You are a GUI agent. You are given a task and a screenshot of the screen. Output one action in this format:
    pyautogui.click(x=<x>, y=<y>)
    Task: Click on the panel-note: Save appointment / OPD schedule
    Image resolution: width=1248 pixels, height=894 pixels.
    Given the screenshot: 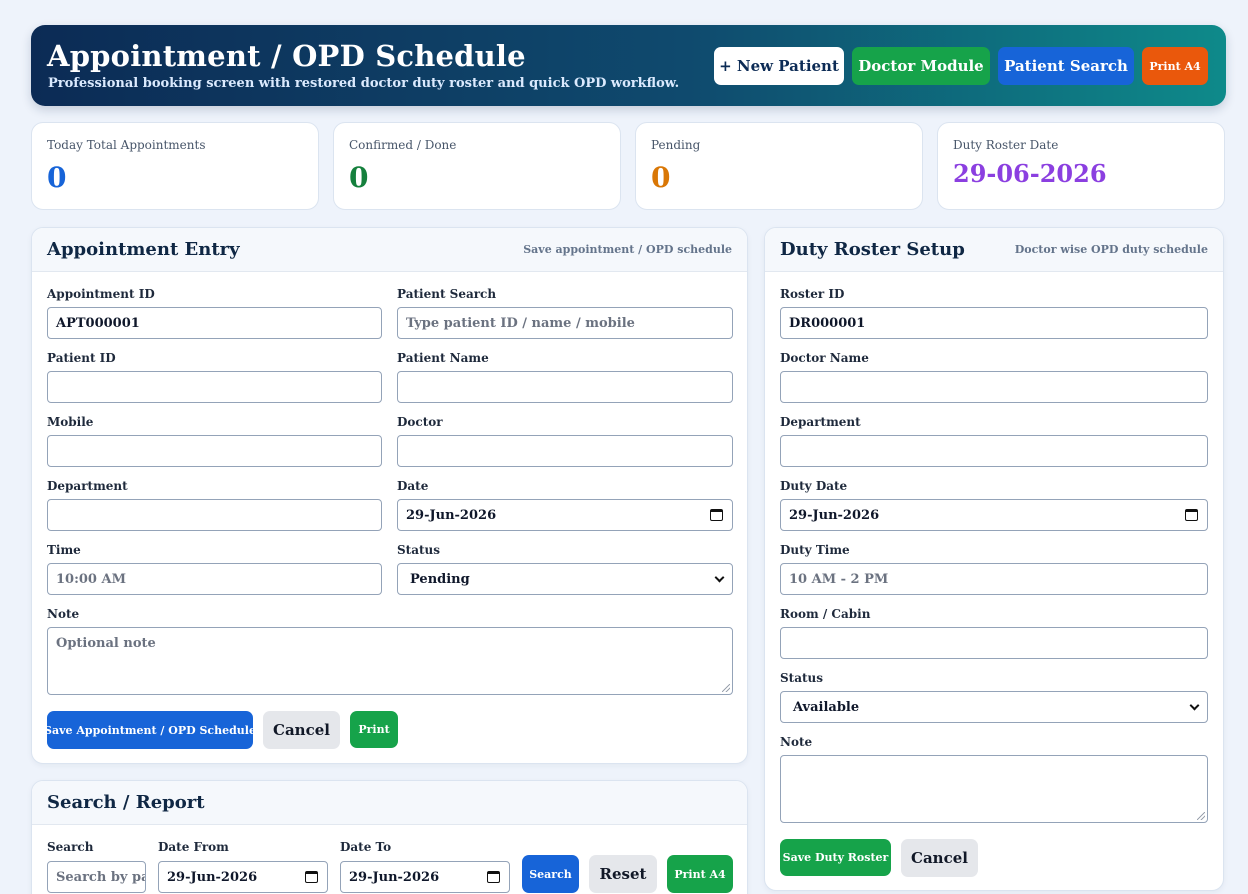 What is the action you would take?
    pyautogui.click(x=627, y=249)
    